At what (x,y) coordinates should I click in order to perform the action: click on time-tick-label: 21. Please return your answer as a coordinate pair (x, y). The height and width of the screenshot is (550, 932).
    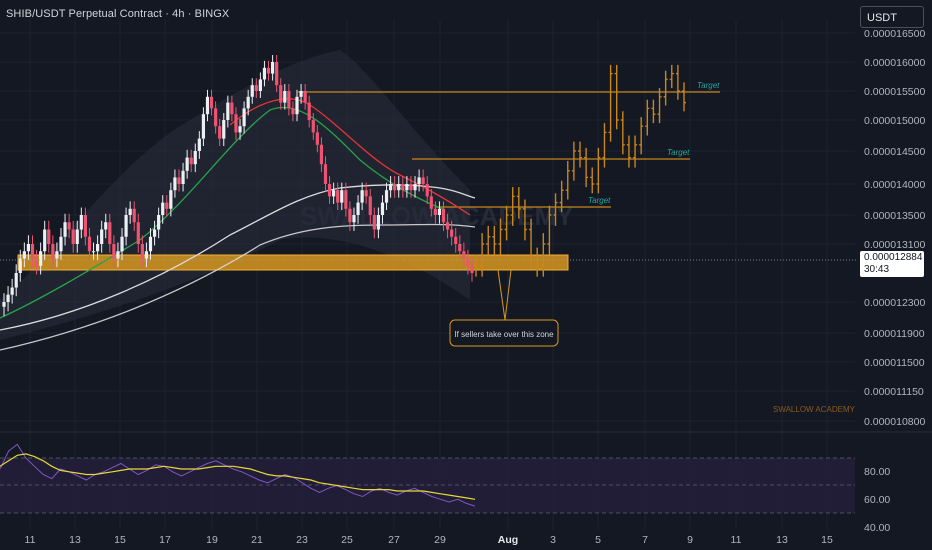
    Looking at the image, I should click on (257, 540).